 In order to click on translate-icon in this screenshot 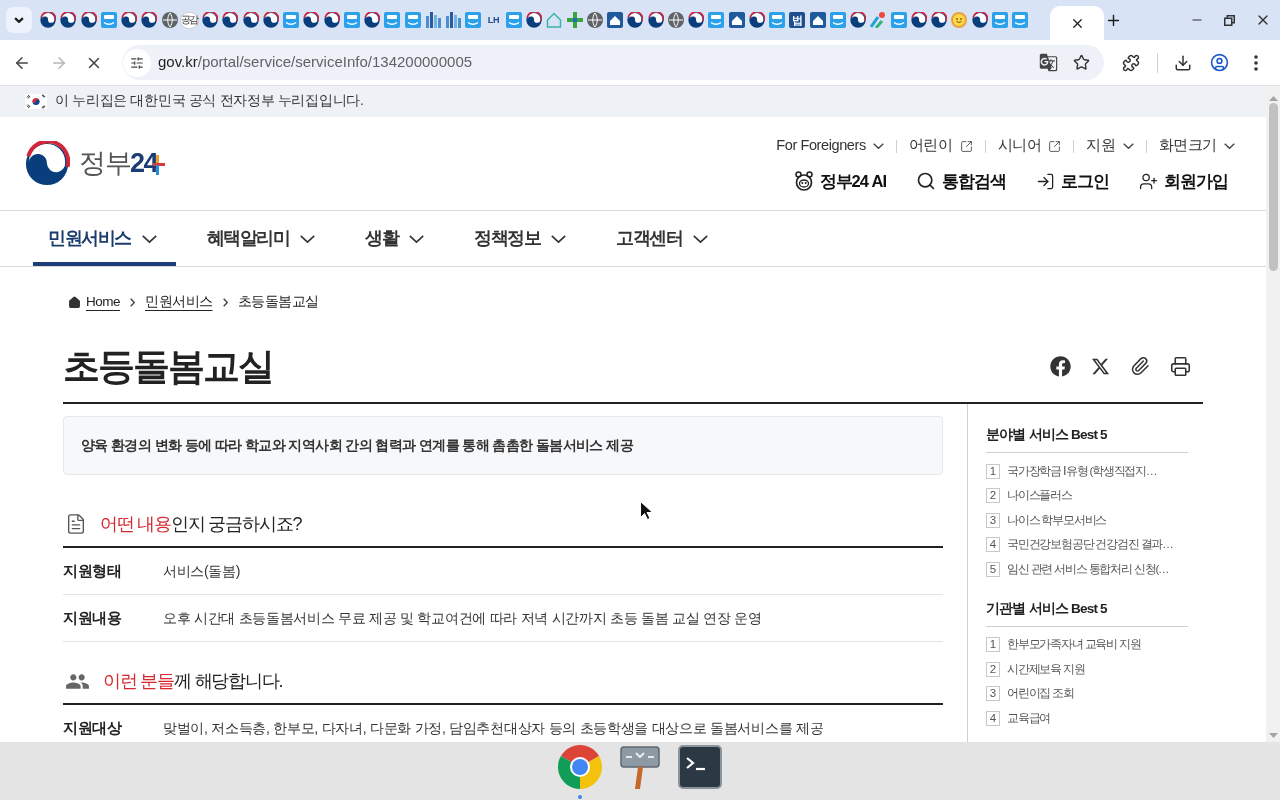, I will do `click(1048, 62)`.